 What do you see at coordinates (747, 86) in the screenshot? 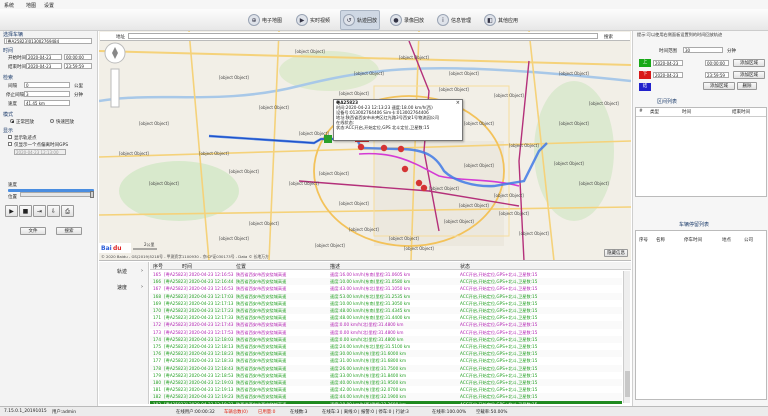
I see `delete-button: 删除` at bounding box center [747, 86].